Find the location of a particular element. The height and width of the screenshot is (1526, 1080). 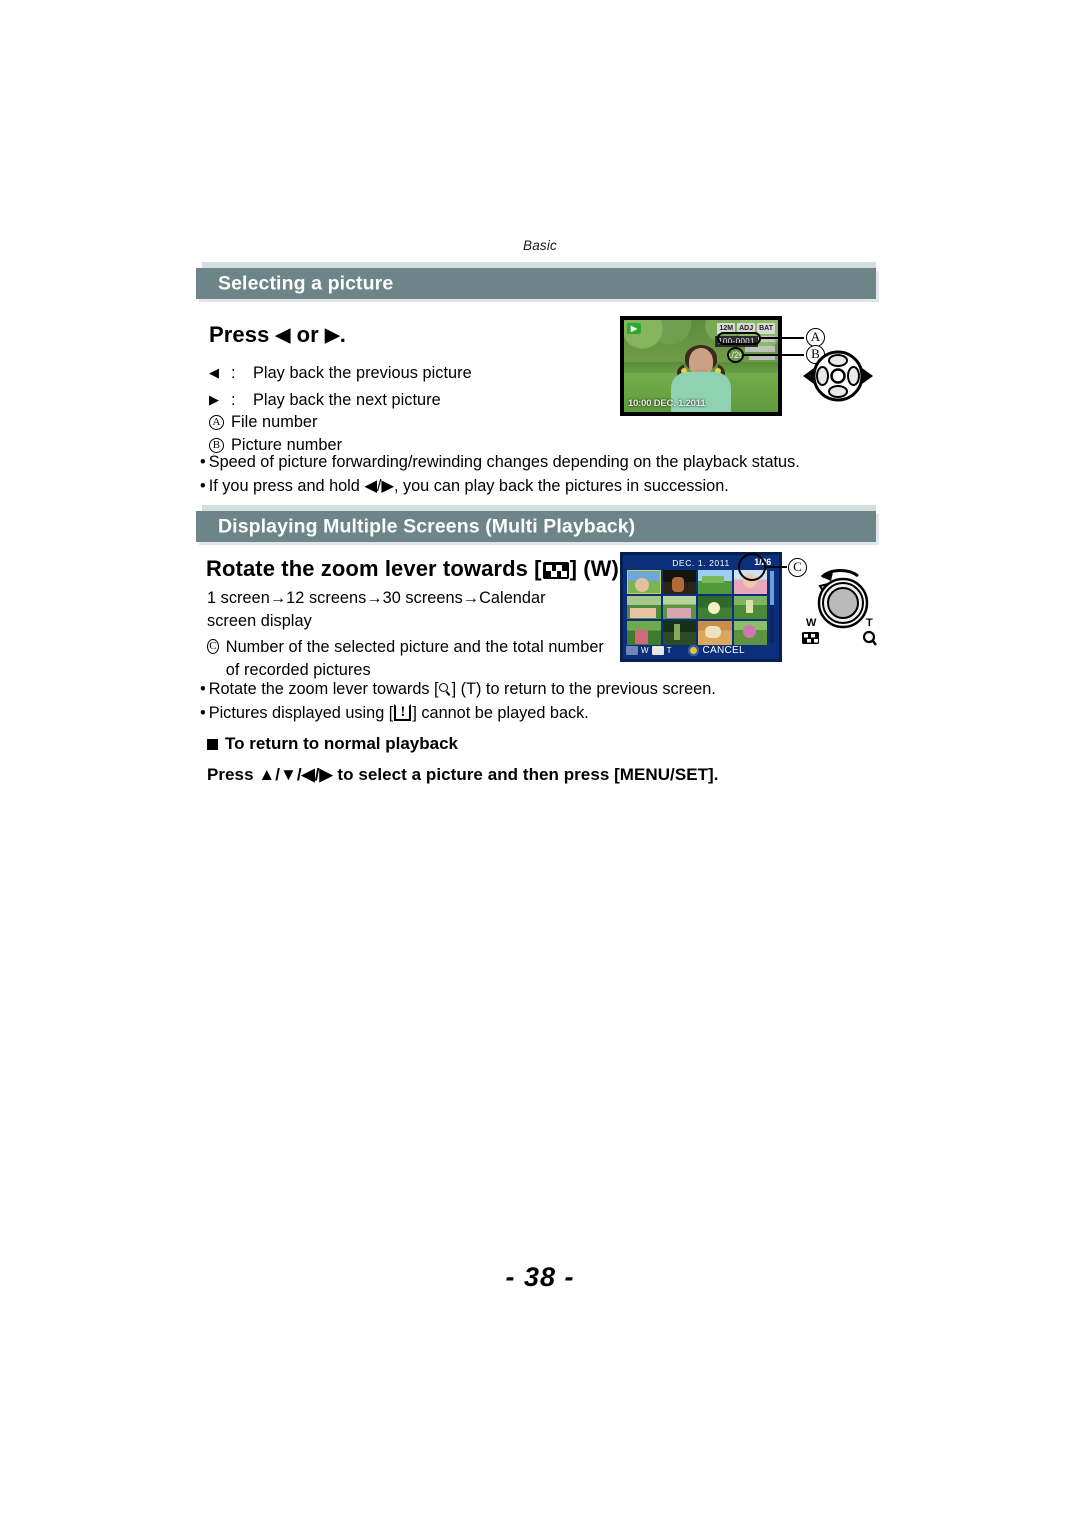

battery-icon: BAT is located at coordinates (766, 328).